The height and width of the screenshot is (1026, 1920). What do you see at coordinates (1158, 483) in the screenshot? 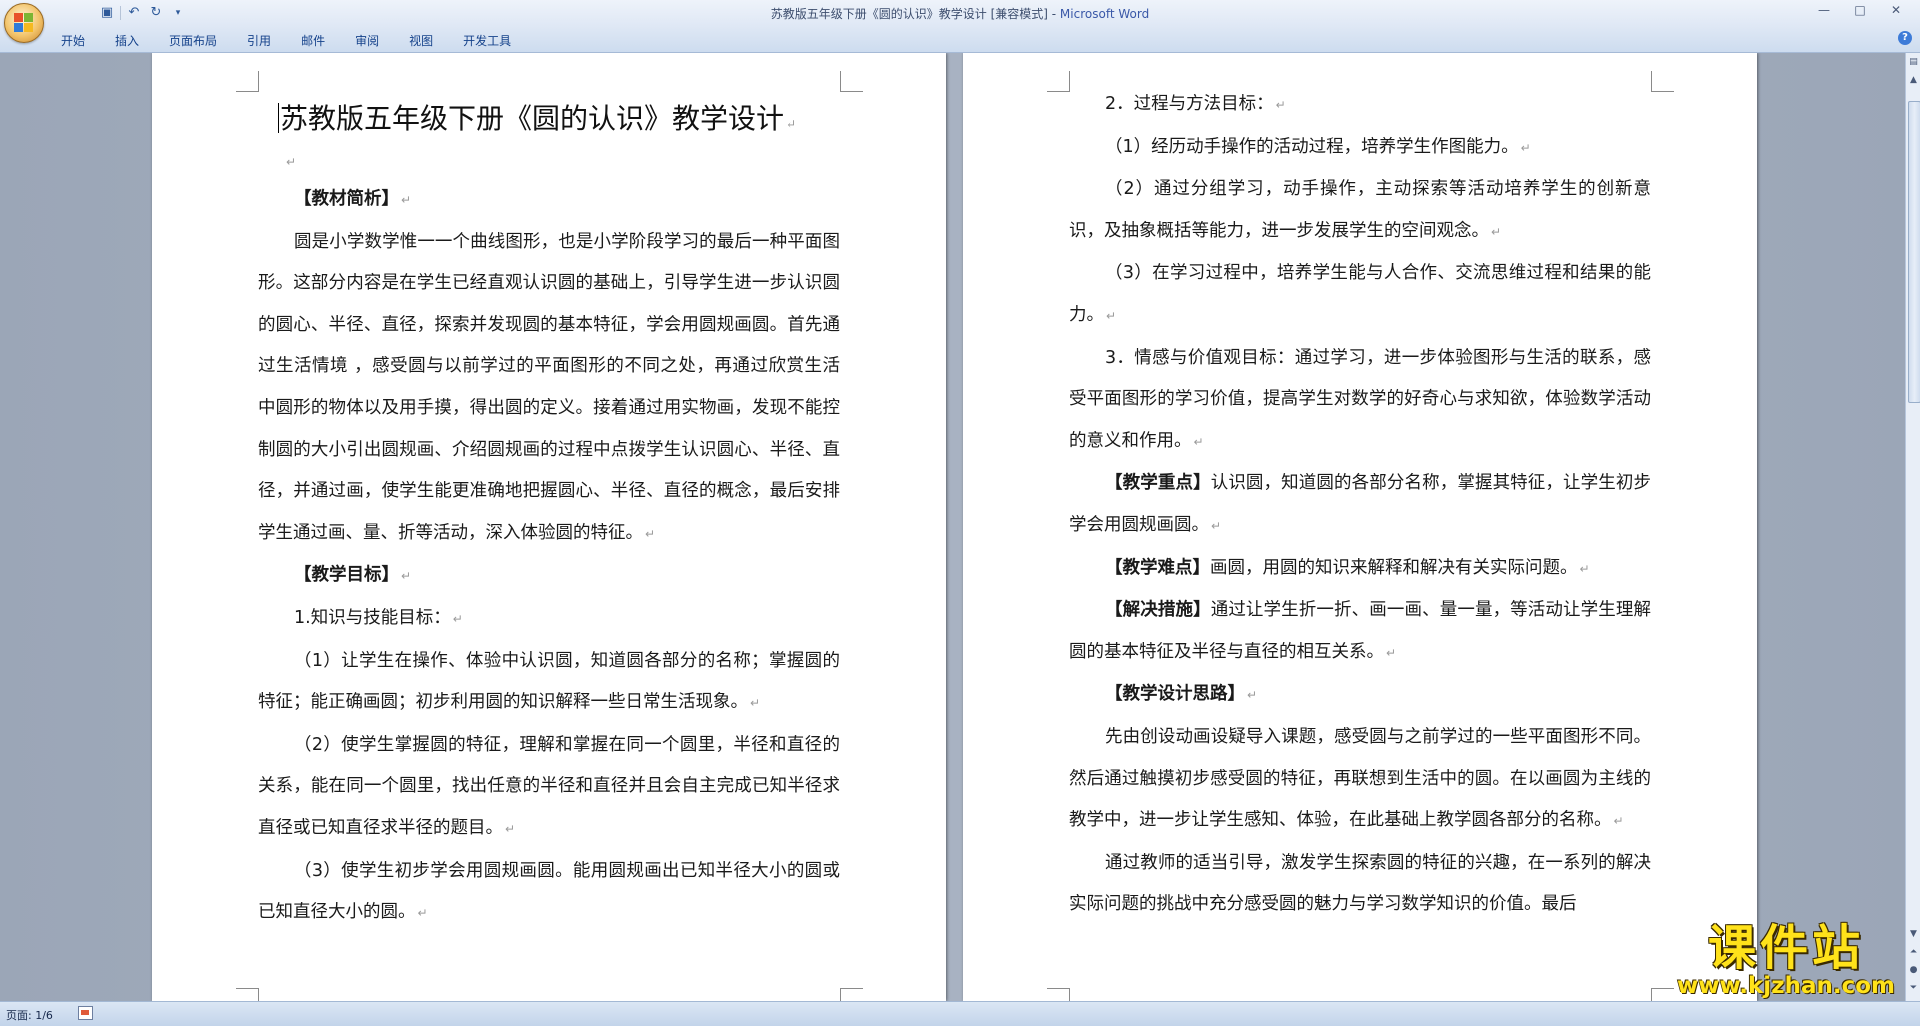
I see `label-text: 【教学重点】` at bounding box center [1158, 483].